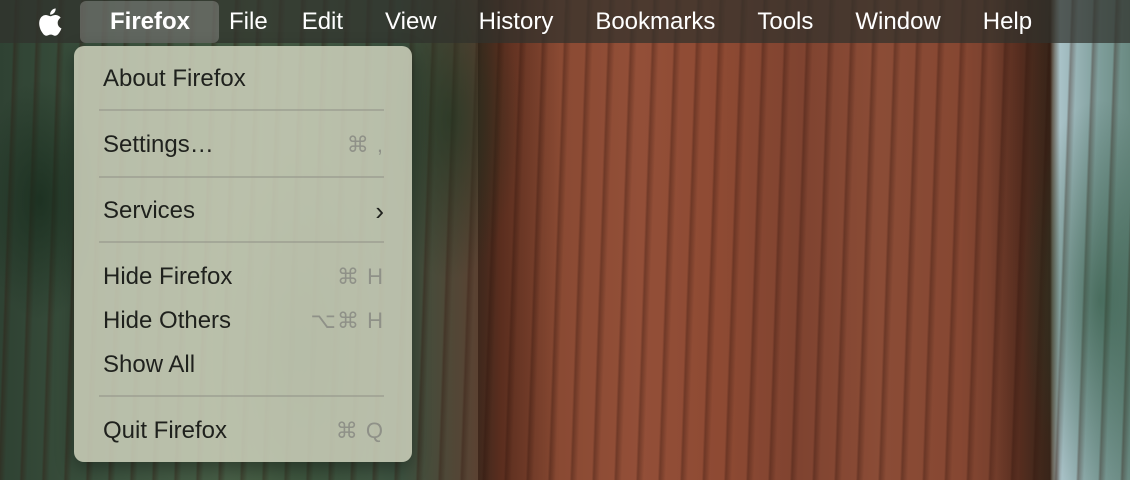  Describe the element at coordinates (243, 321) in the screenshot. I see `menu-item-hide-others: Hide Others ⌥⌘ H` at that location.